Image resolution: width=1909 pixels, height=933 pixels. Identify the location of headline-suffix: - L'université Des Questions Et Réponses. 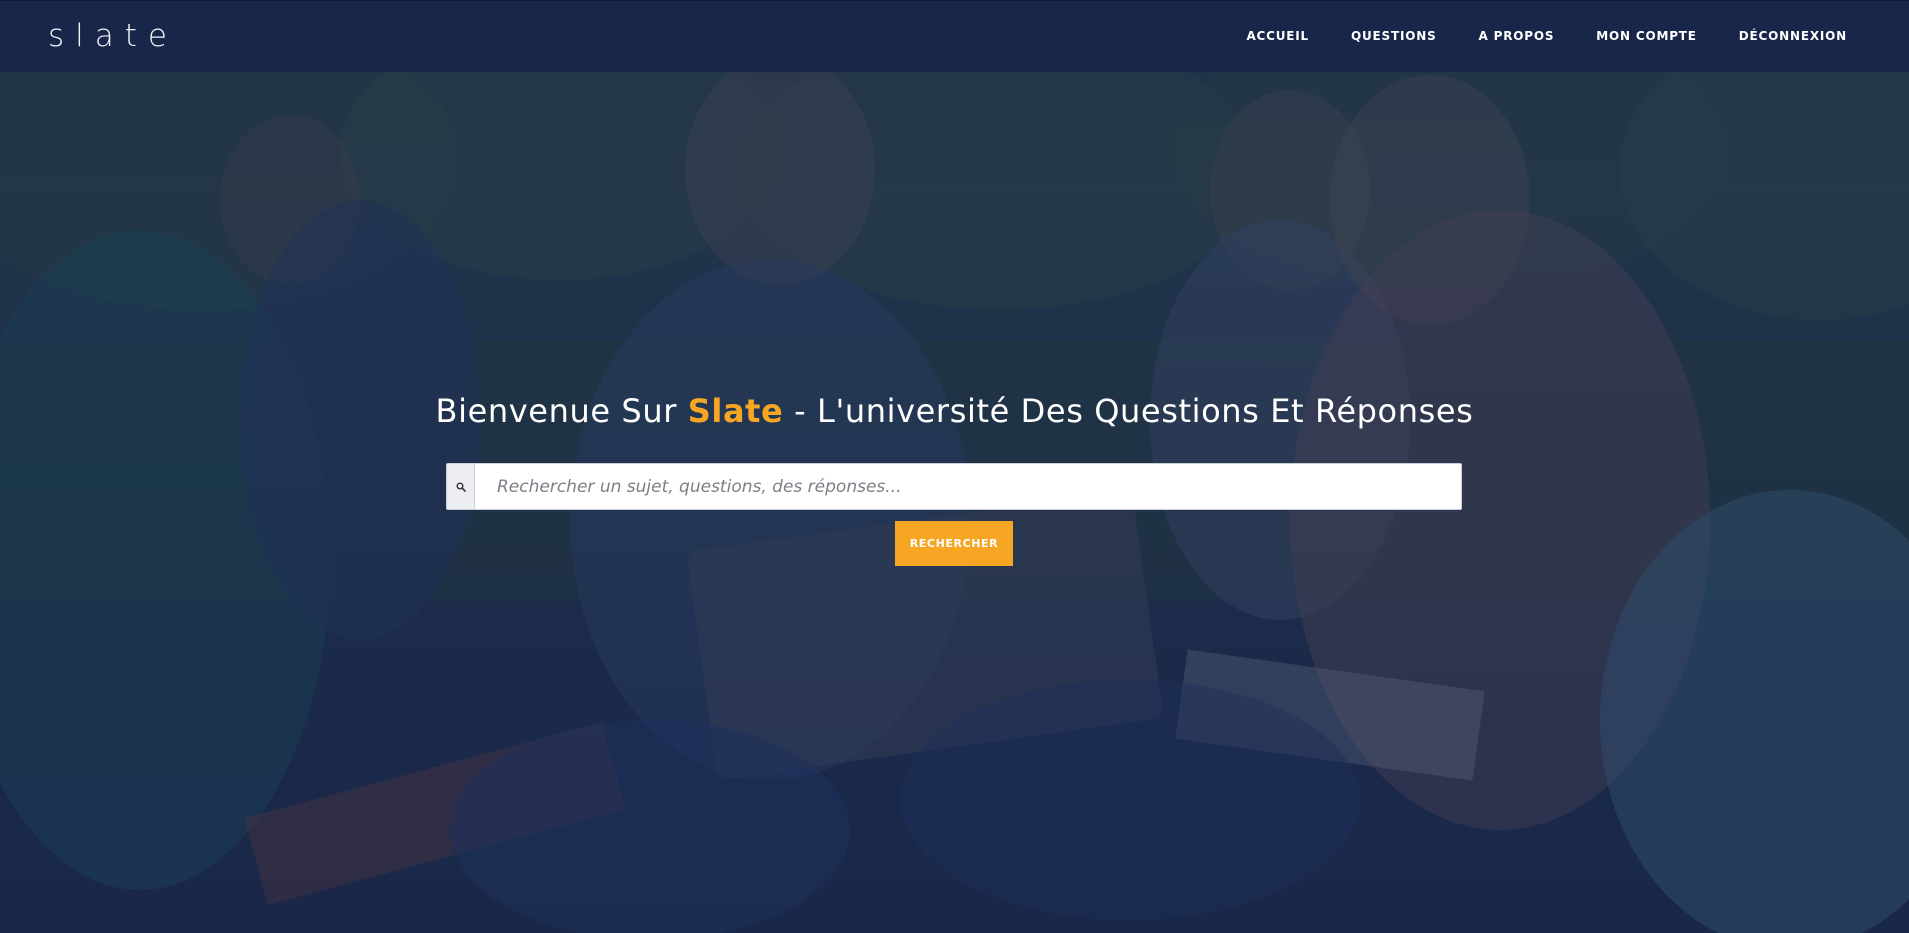
(1128, 411).